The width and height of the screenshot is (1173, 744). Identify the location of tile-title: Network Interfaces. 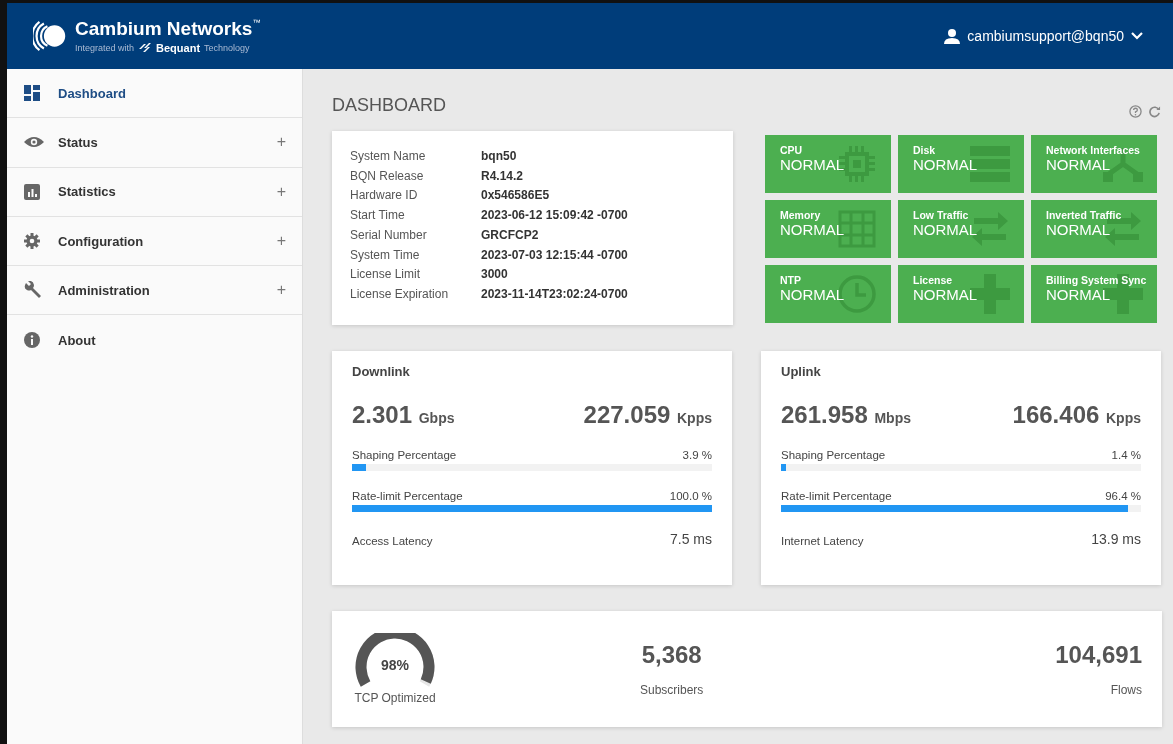
(1093, 150).